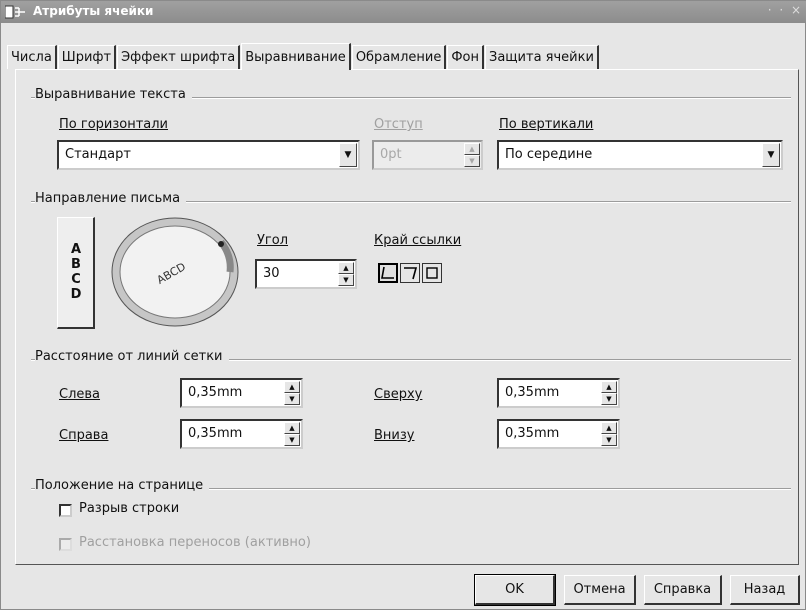 This screenshot has height=610, width=806. What do you see at coordinates (532, 433) in the screenshot?
I see `bottom-spacing-value: 0,35mm` at bounding box center [532, 433].